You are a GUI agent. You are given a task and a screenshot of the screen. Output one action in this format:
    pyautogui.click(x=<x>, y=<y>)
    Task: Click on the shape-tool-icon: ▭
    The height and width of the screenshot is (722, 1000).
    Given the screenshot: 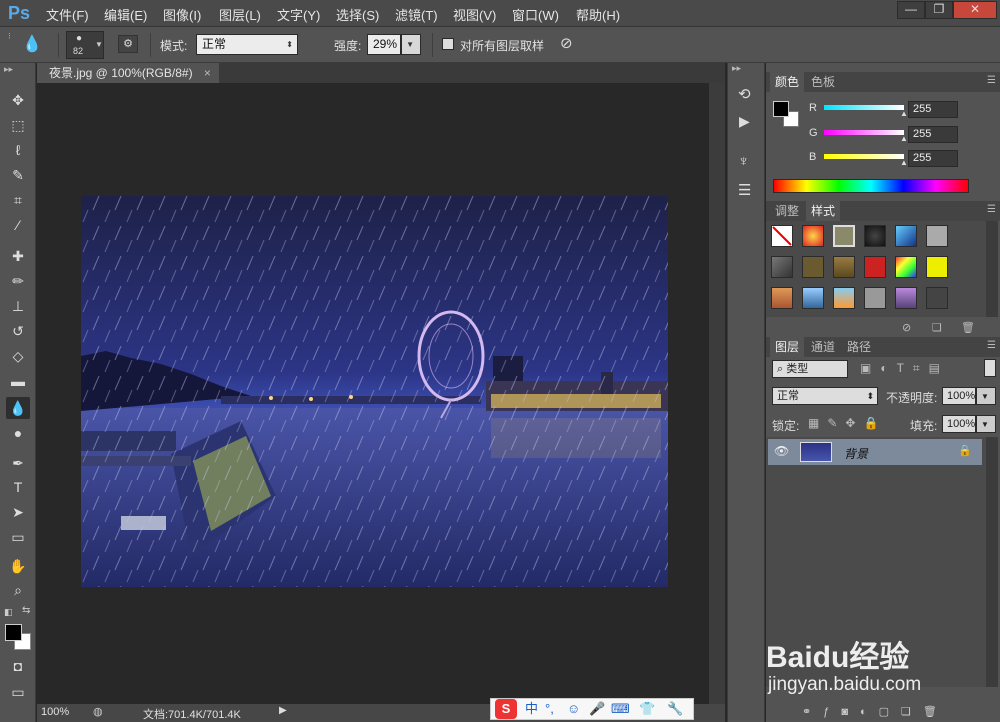 What is the action you would take?
    pyautogui.click(x=18, y=537)
    